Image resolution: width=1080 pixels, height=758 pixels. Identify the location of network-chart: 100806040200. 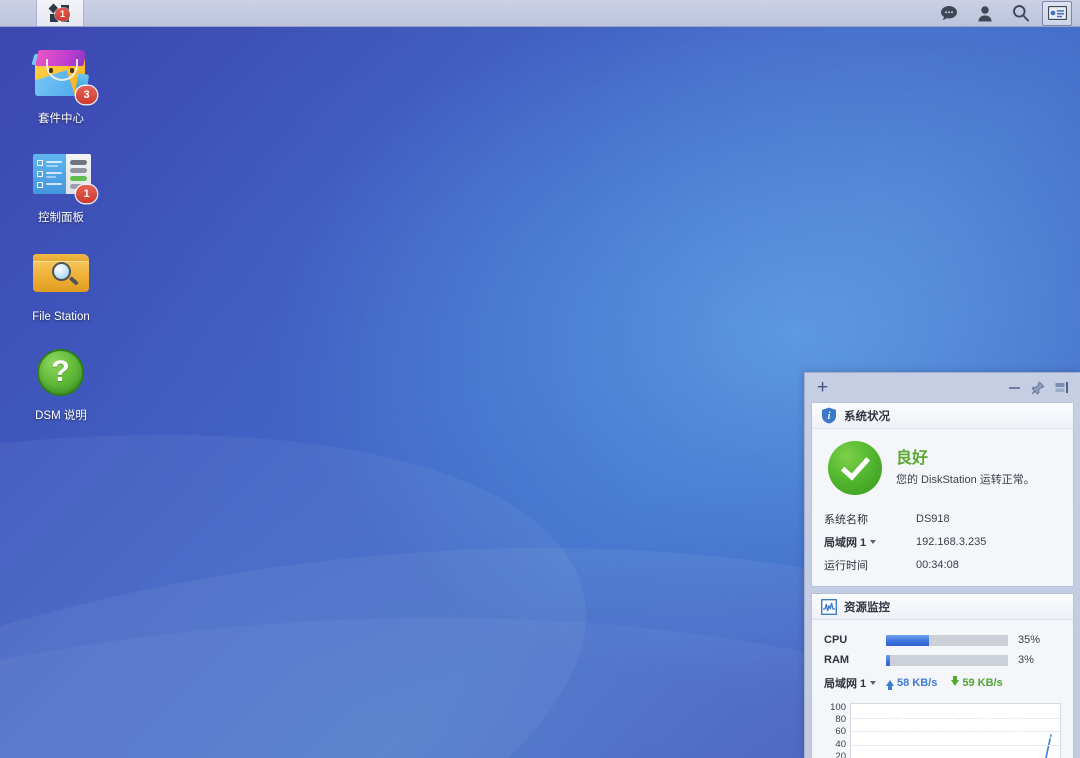
(942, 730).